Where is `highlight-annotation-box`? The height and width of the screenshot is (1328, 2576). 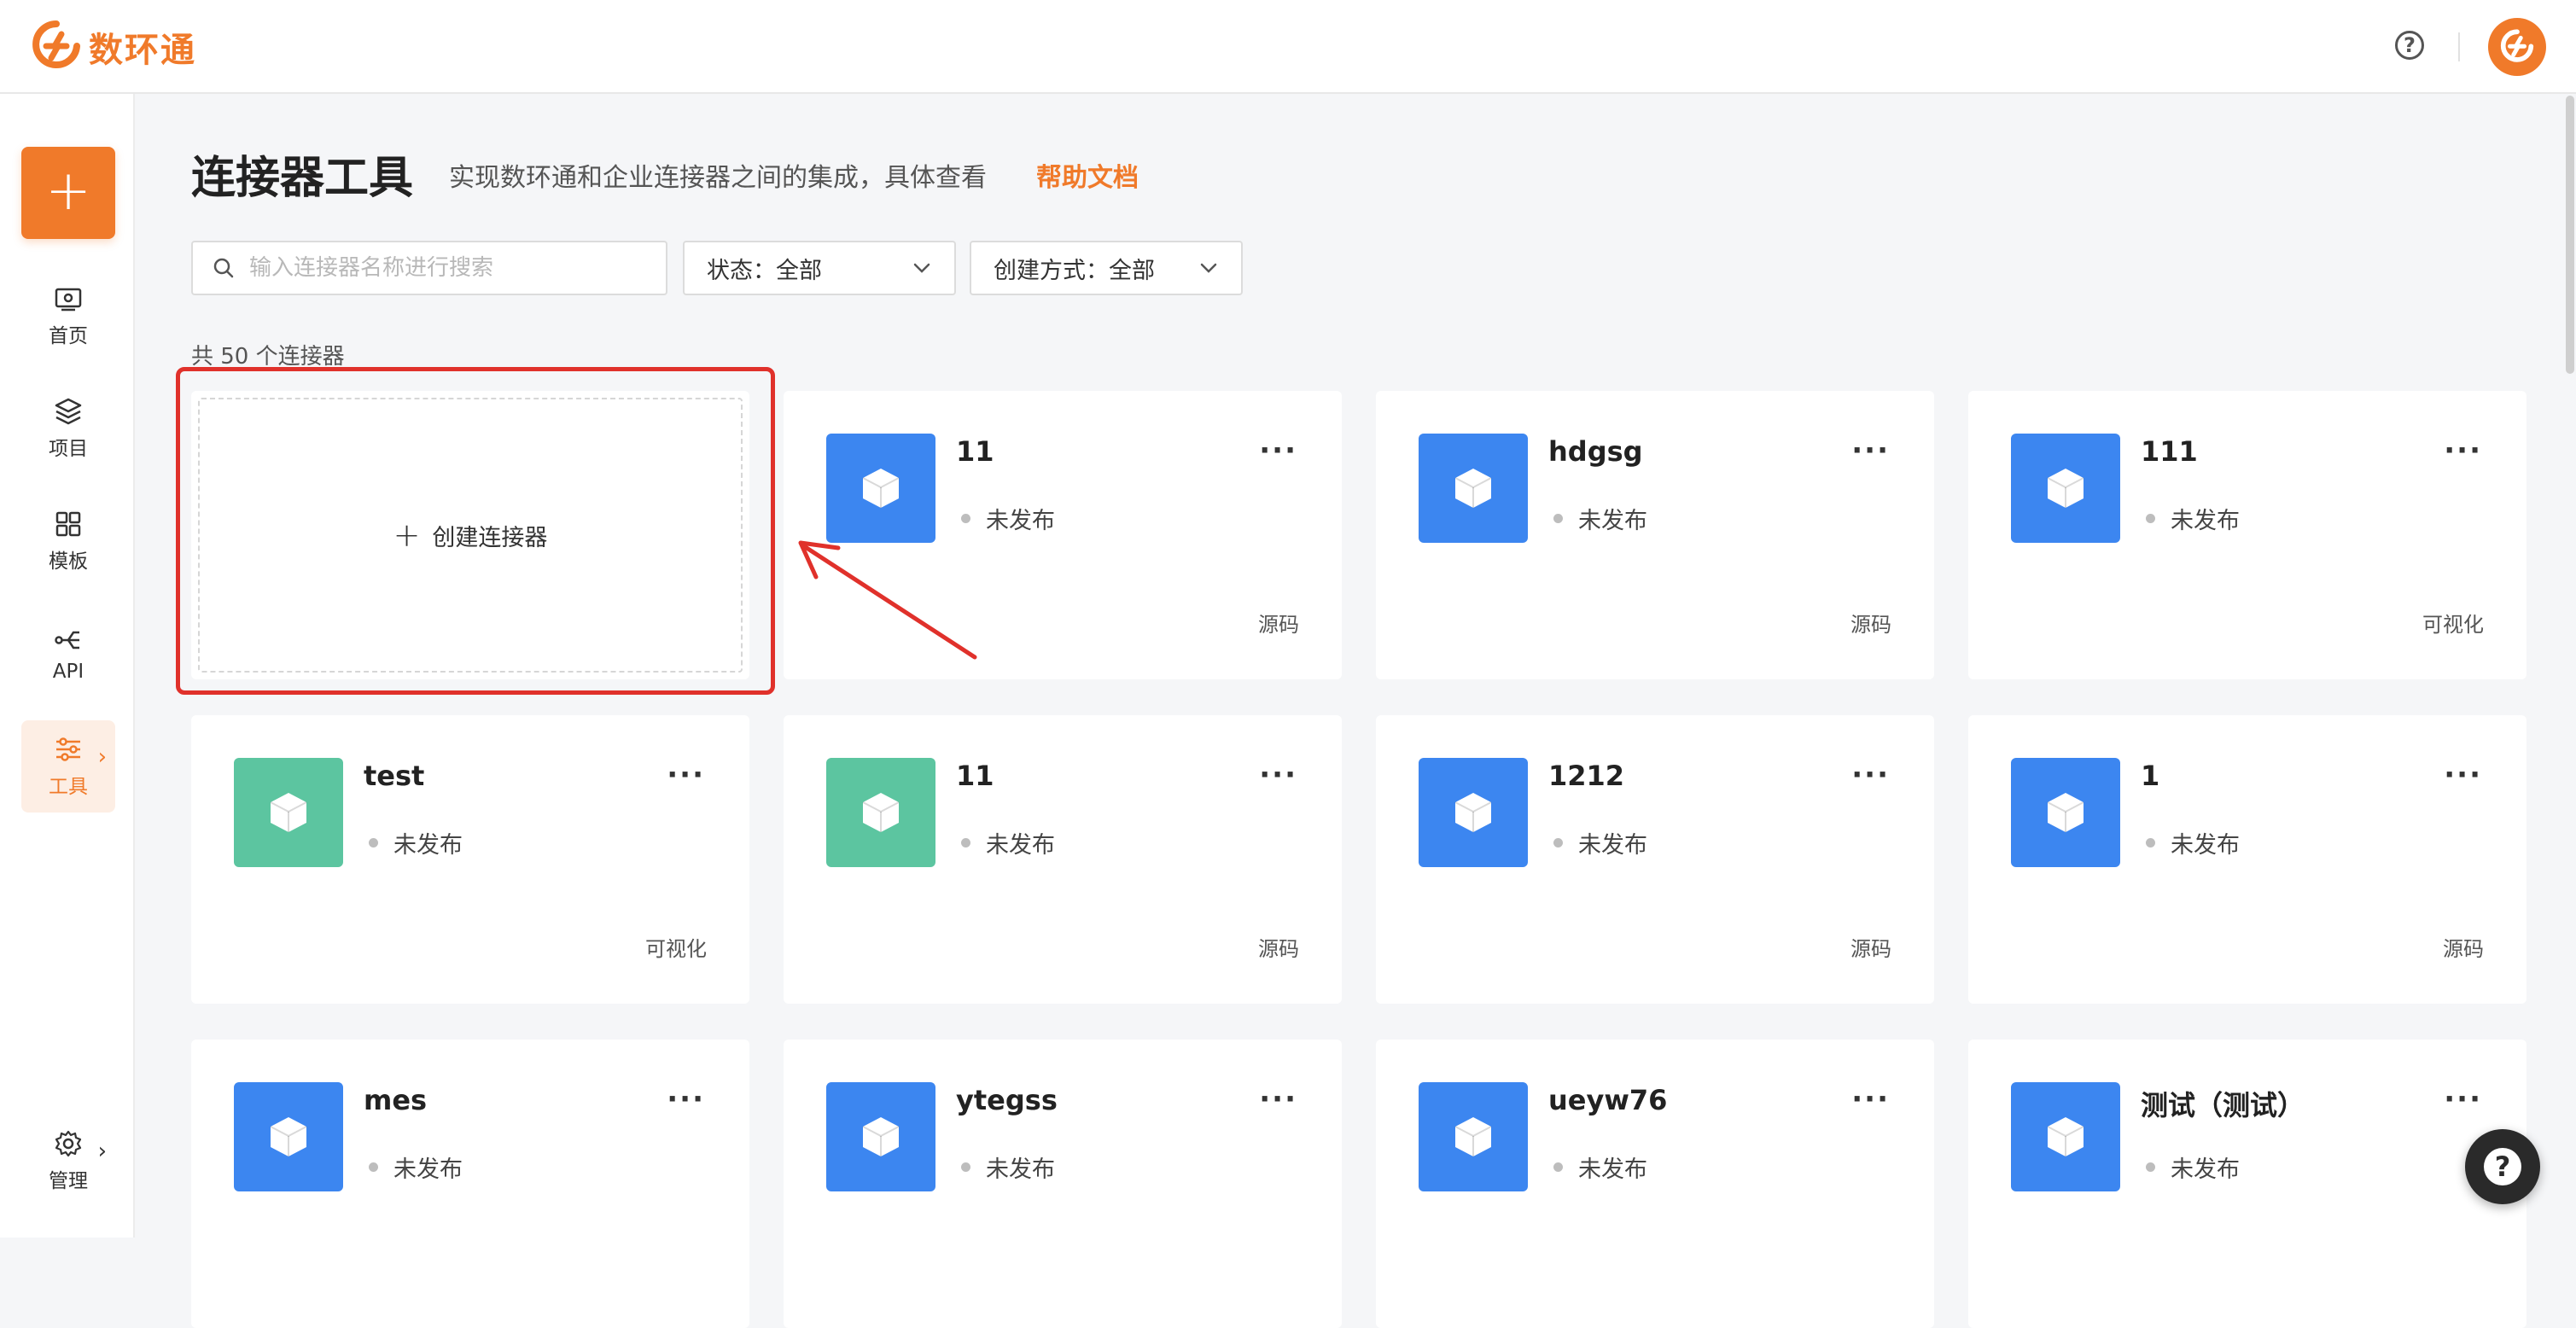
highlight-annotation-box is located at coordinates (475, 531).